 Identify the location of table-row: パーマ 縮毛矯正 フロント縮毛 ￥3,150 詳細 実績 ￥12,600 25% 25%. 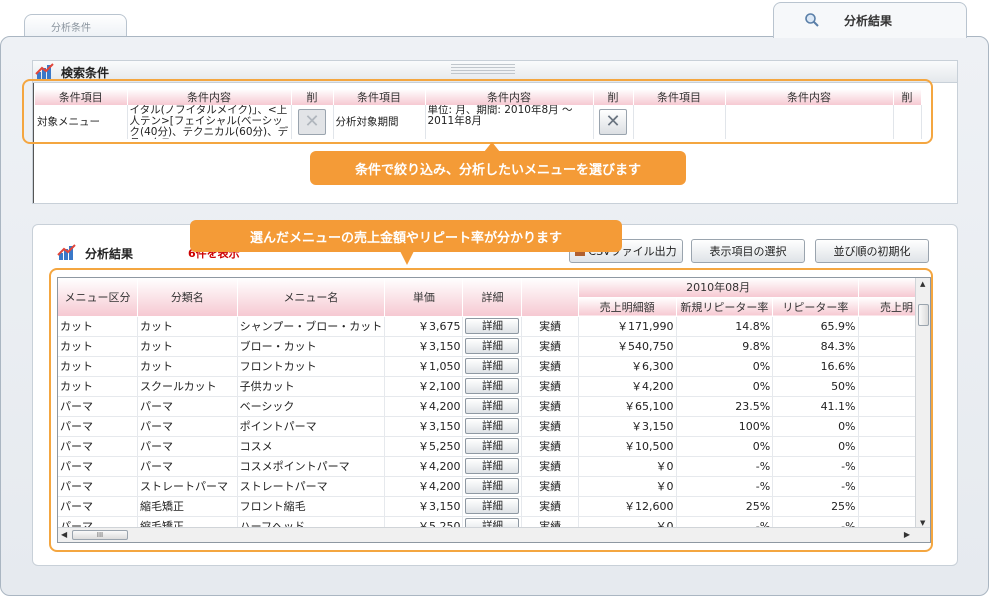
(494, 506).